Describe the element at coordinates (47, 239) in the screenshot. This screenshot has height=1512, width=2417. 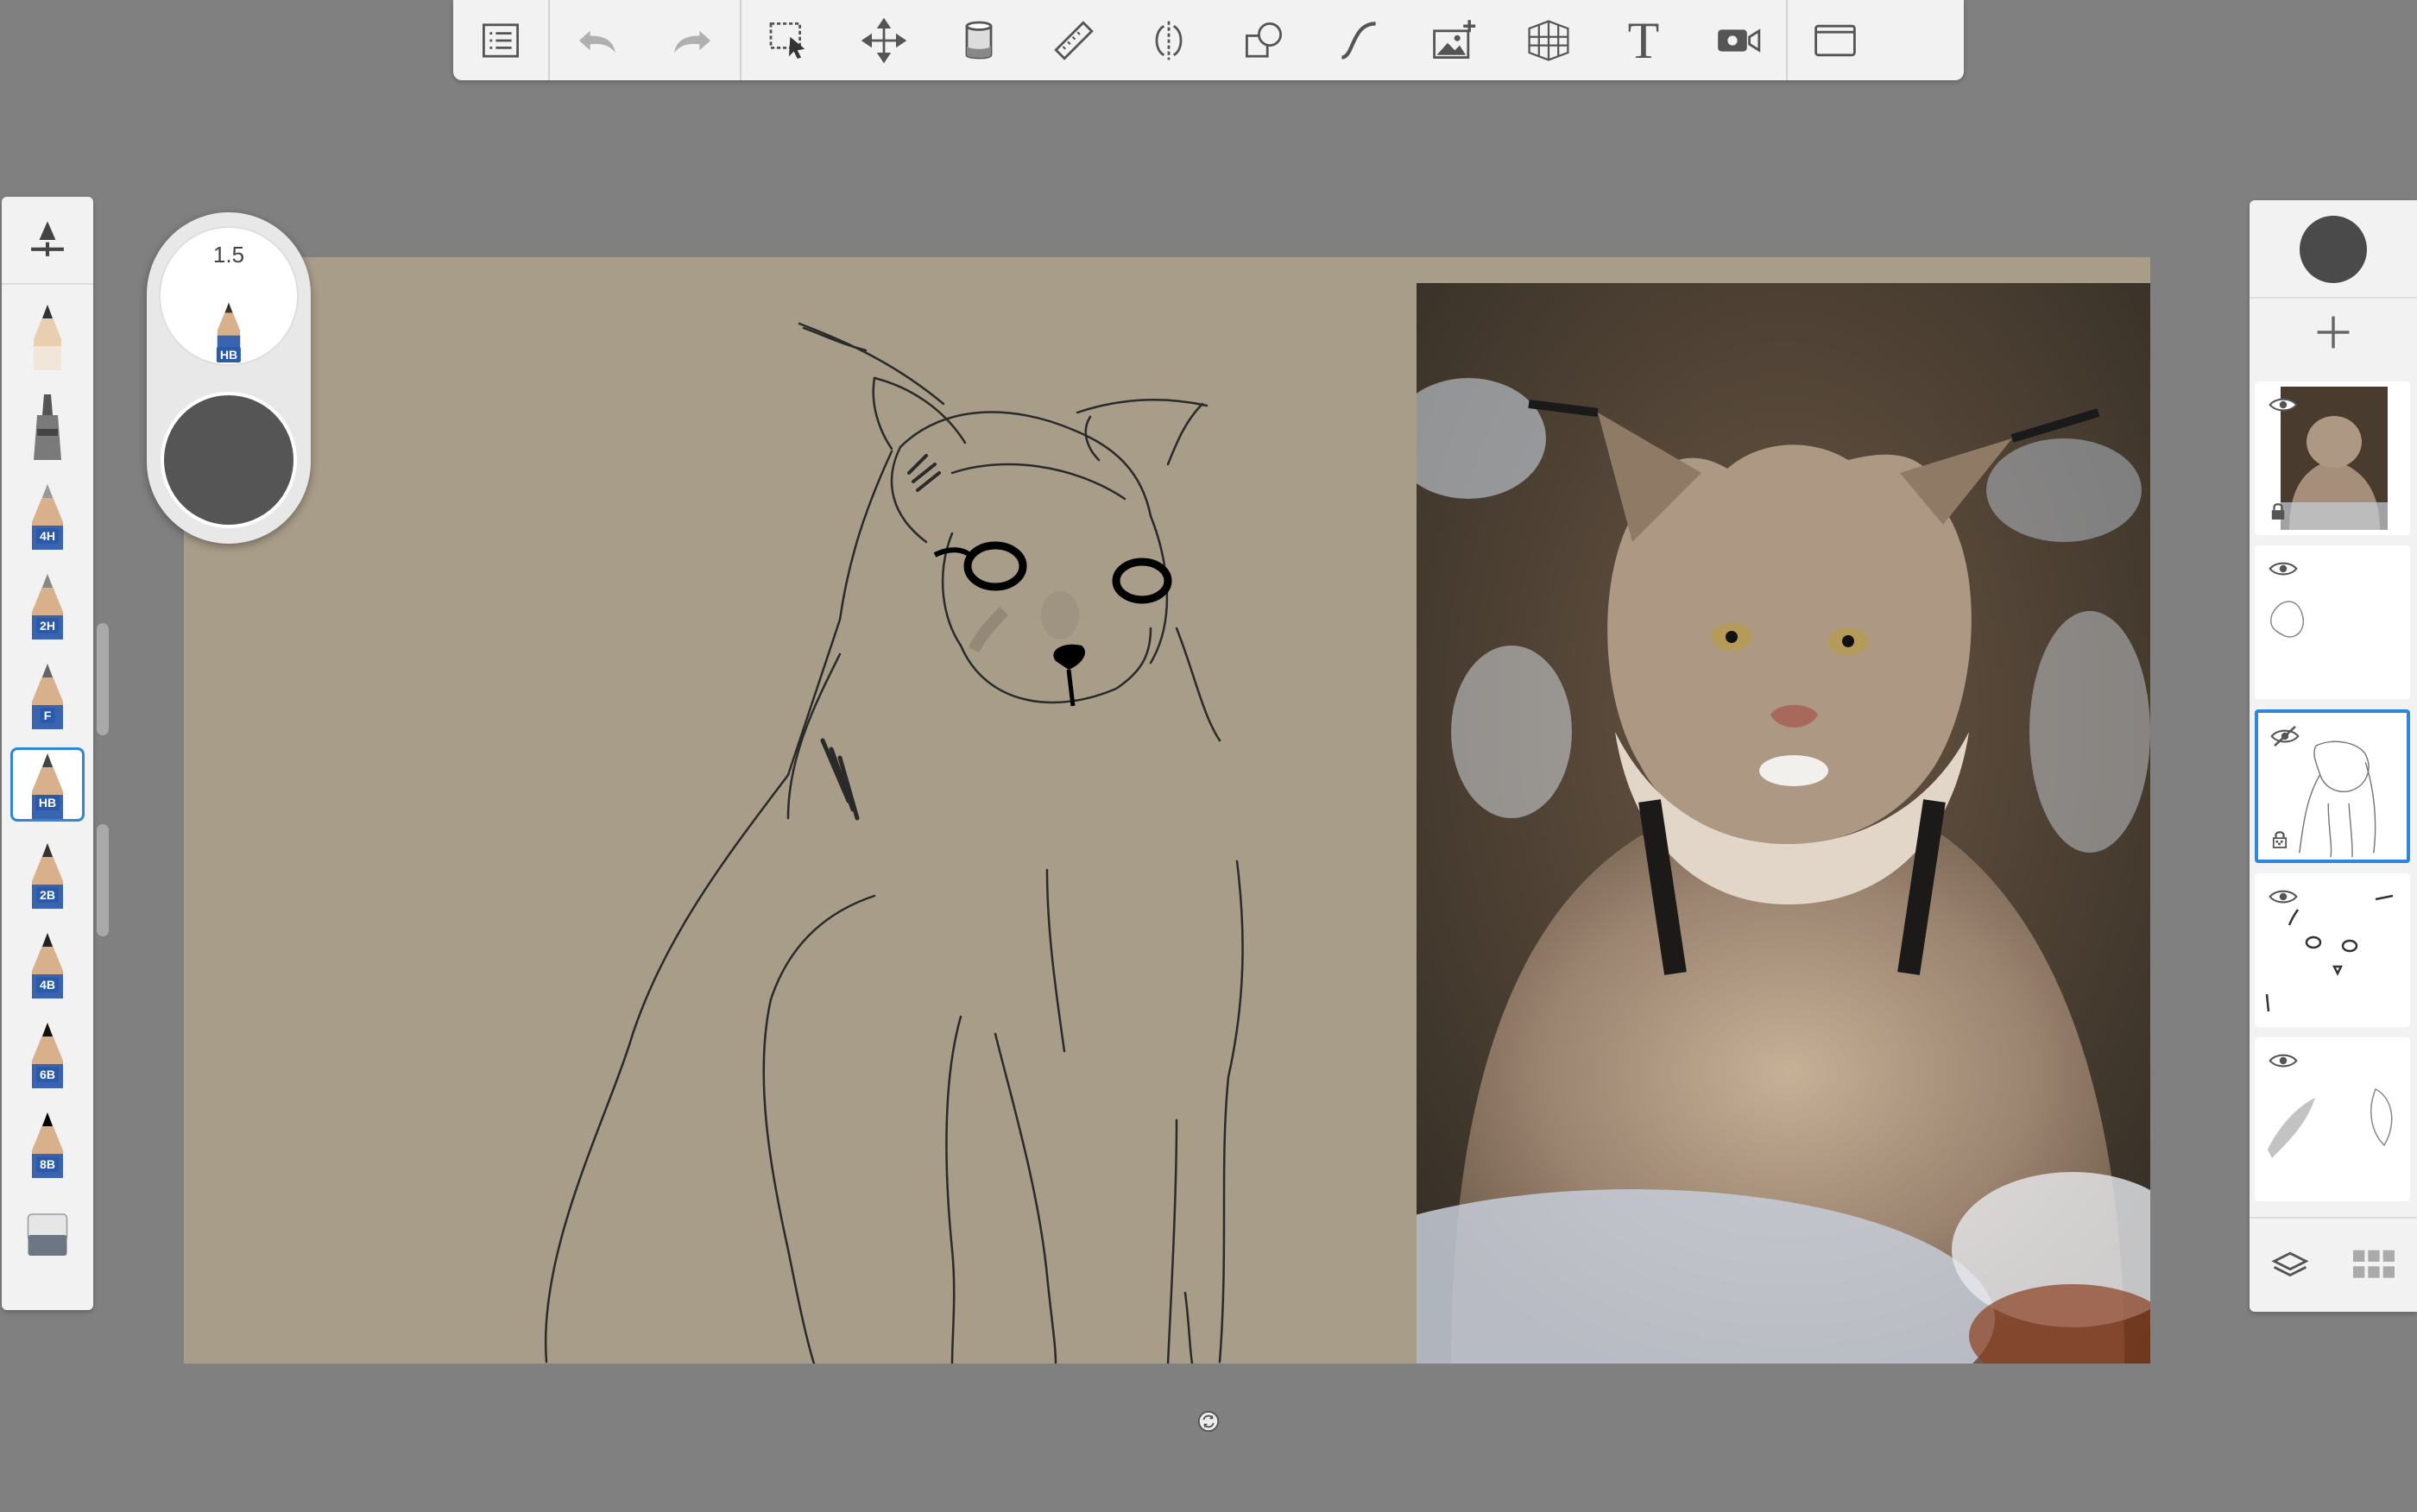
I see `brush-settings-icon` at that location.